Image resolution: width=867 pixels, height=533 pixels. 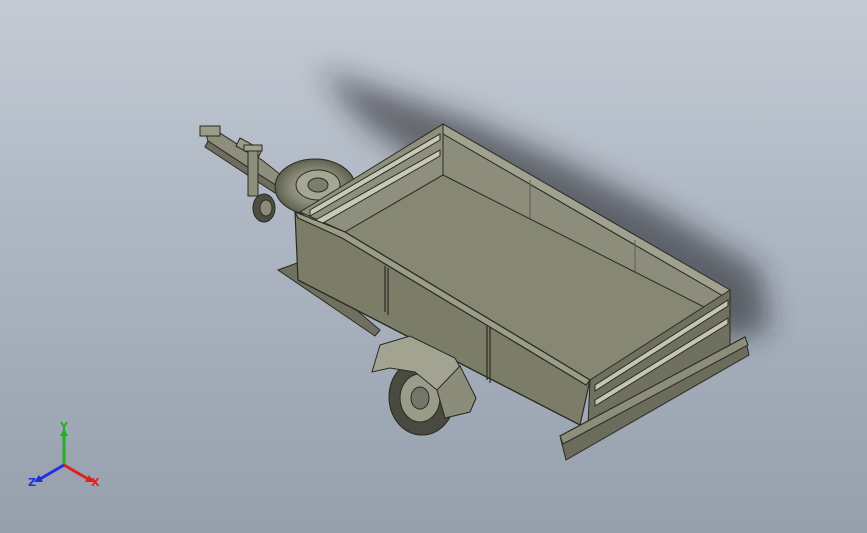 I want to click on y-axis-label: Y, so click(x=64, y=426).